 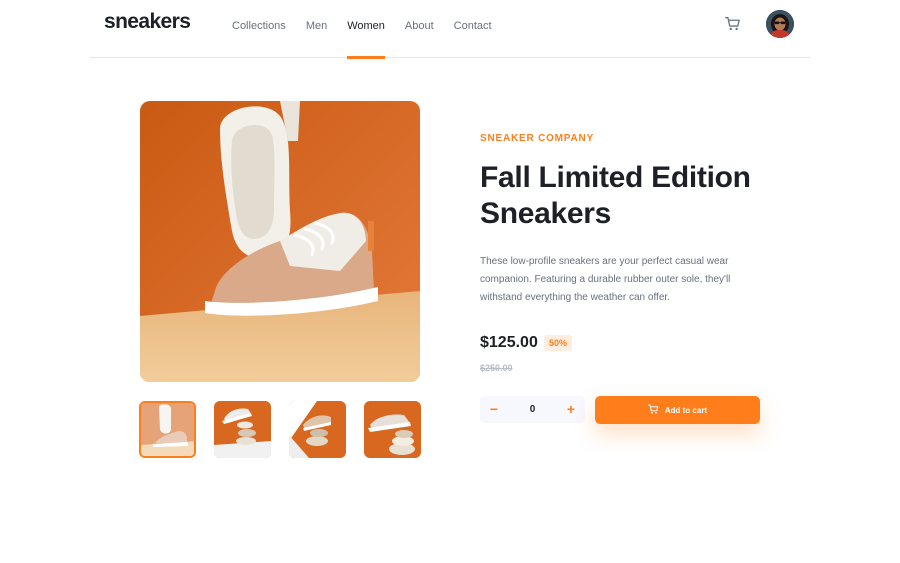 I want to click on thumbnail-strip, so click(x=280, y=429).